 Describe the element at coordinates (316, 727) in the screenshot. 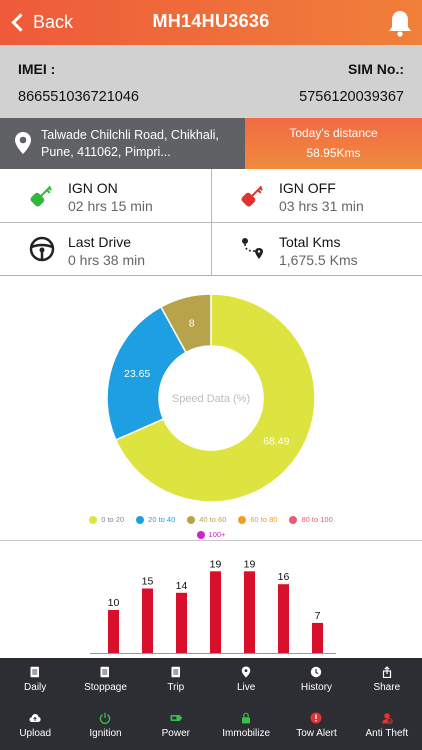

I see `nav-tow-alert-button: Tow Alert` at that location.